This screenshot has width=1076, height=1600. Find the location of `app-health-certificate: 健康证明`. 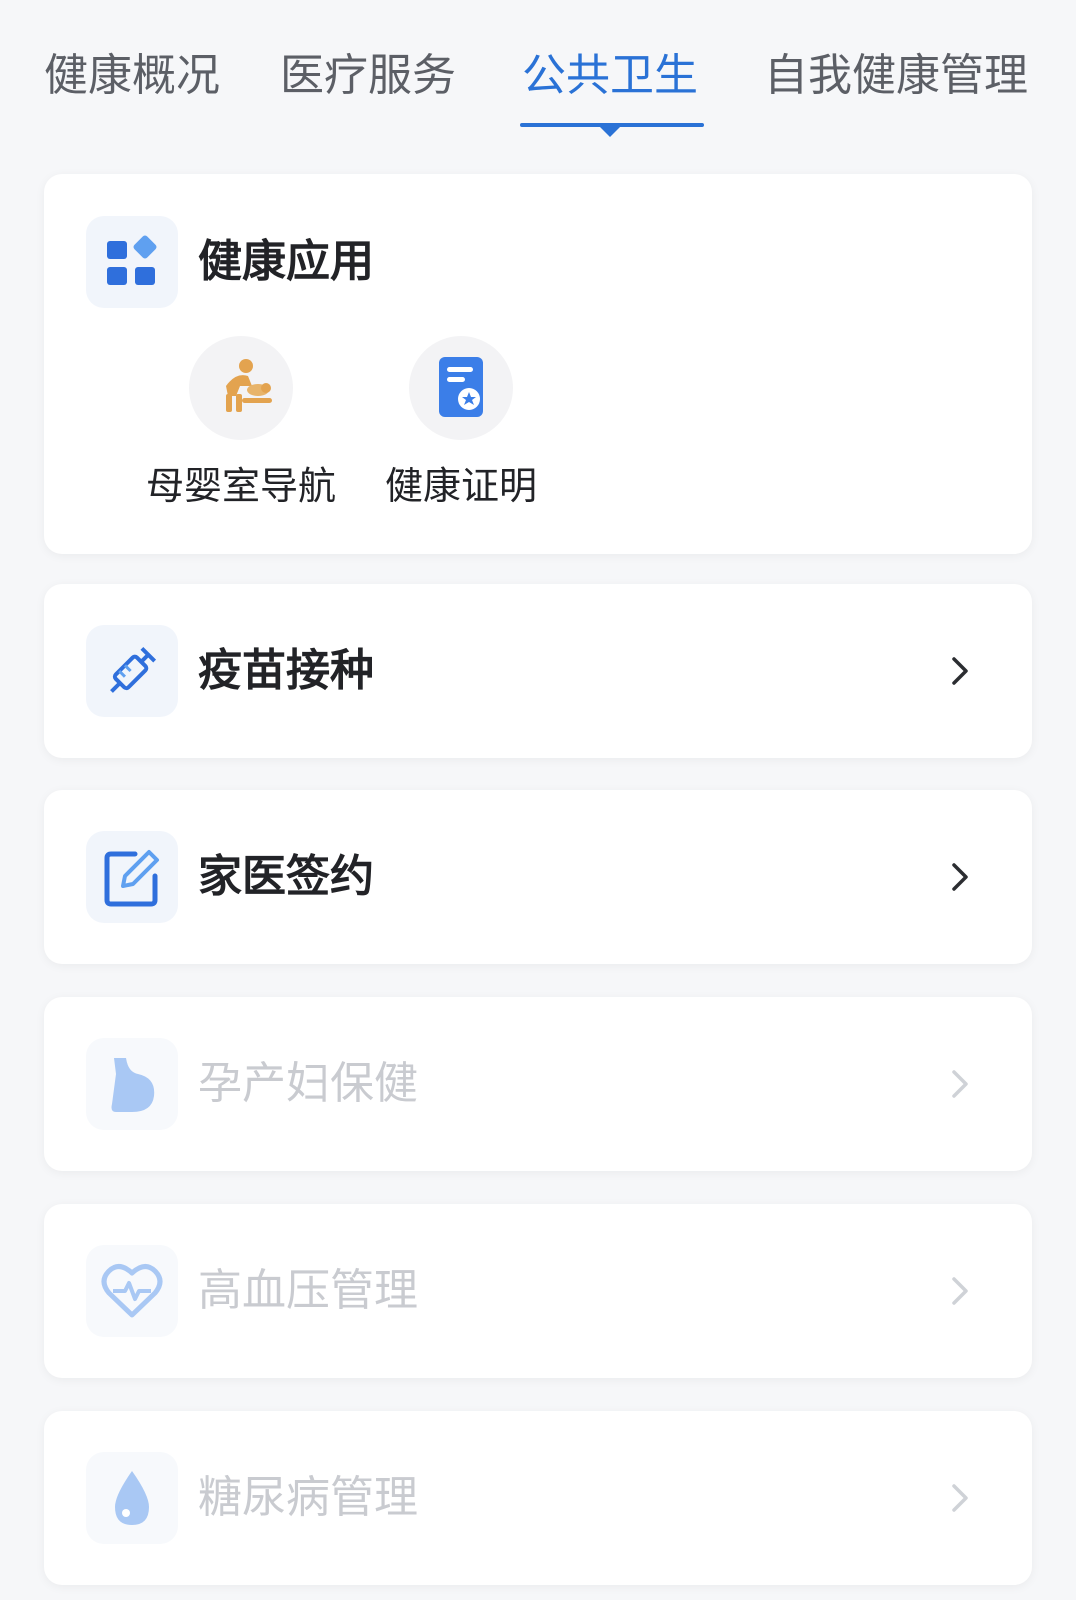

app-health-certificate: 健康证明 is located at coordinates (461, 423).